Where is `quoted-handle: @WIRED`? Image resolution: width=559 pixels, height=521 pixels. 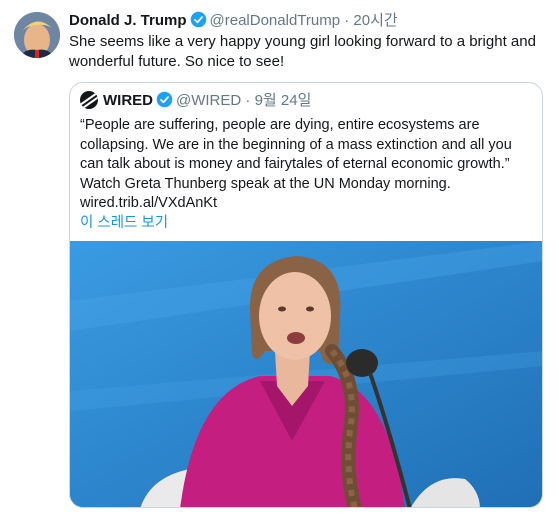
quoted-handle: @WIRED is located at coordinates (208, 100).